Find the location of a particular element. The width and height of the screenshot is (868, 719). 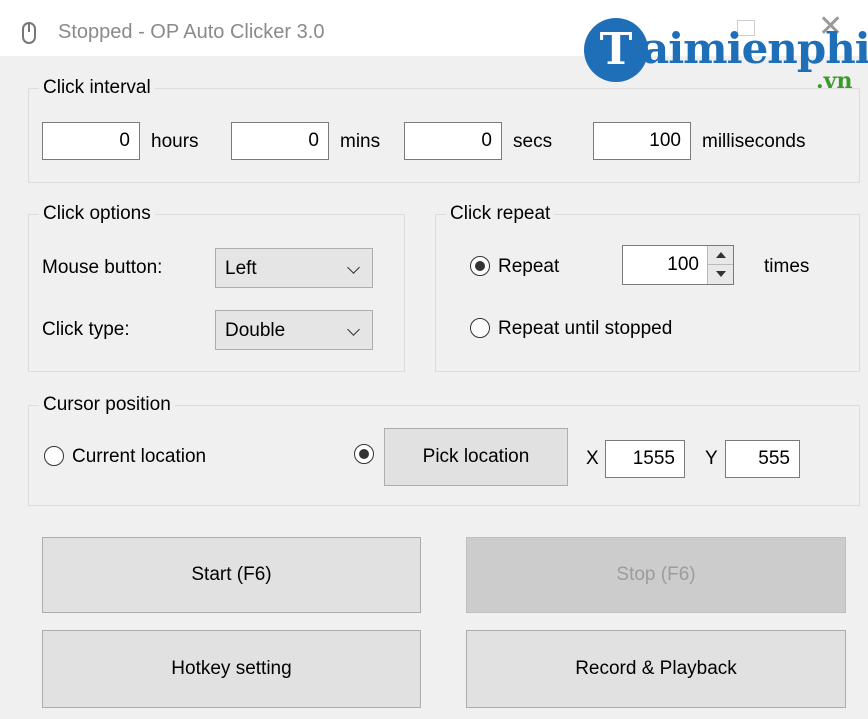

click-type-select: Double is located at coordinates (294, 330).